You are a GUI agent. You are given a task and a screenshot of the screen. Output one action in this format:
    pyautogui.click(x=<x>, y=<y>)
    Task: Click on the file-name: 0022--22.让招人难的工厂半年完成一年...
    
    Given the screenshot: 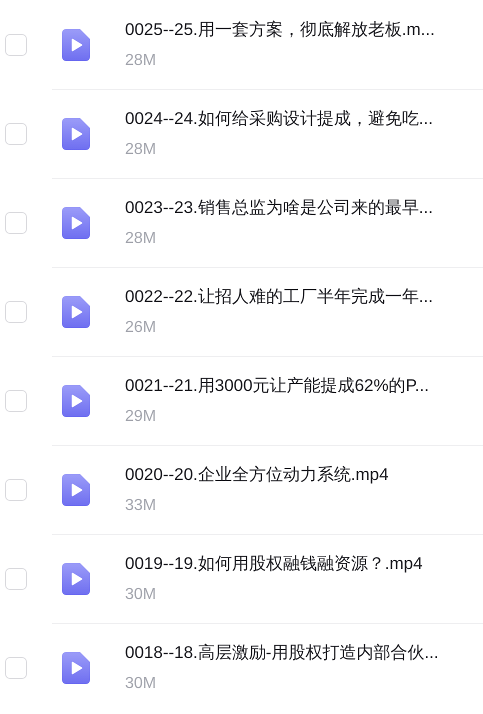 What is the action you would take?
    pyautogui.click(x=279, y=297)
    